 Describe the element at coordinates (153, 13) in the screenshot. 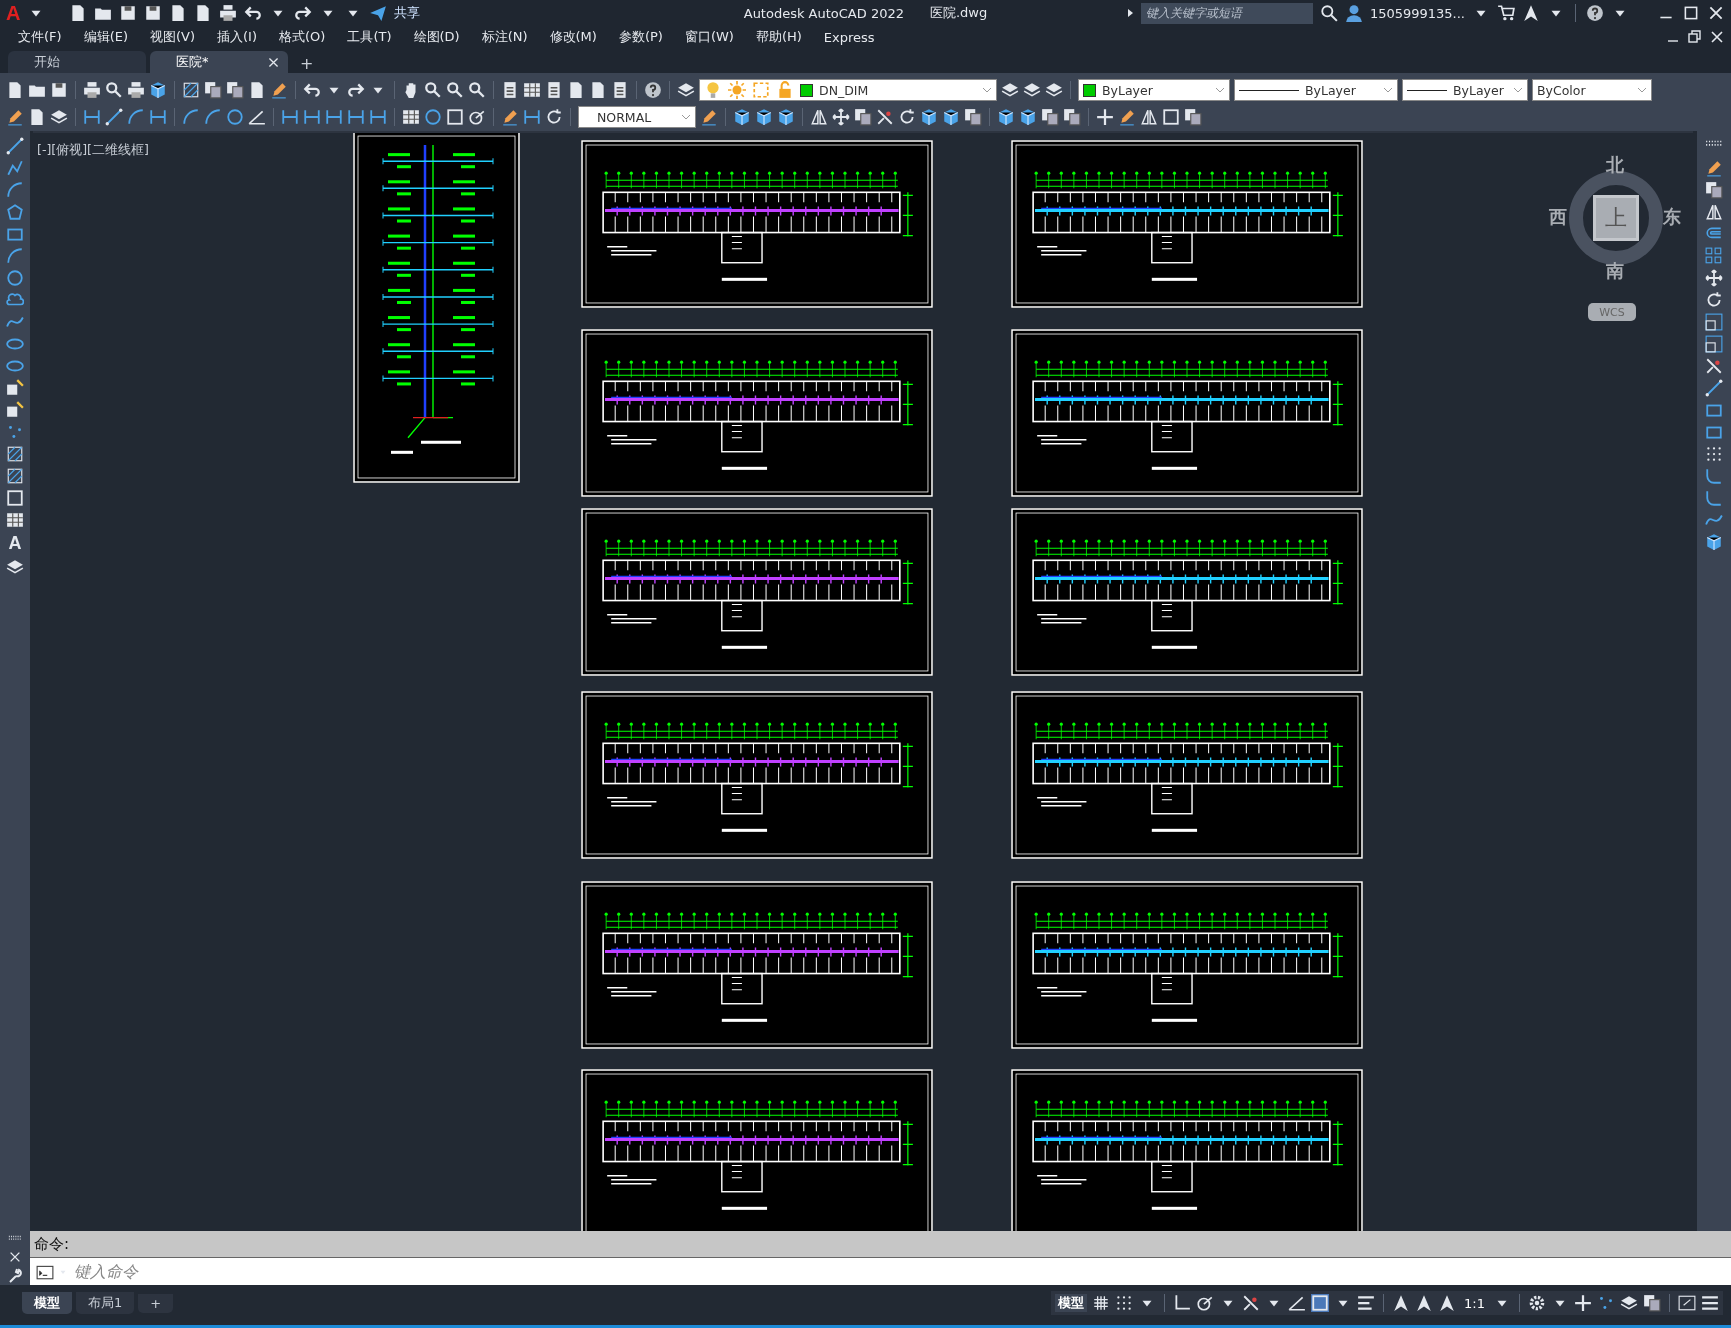

I see `save-icon` at that location.